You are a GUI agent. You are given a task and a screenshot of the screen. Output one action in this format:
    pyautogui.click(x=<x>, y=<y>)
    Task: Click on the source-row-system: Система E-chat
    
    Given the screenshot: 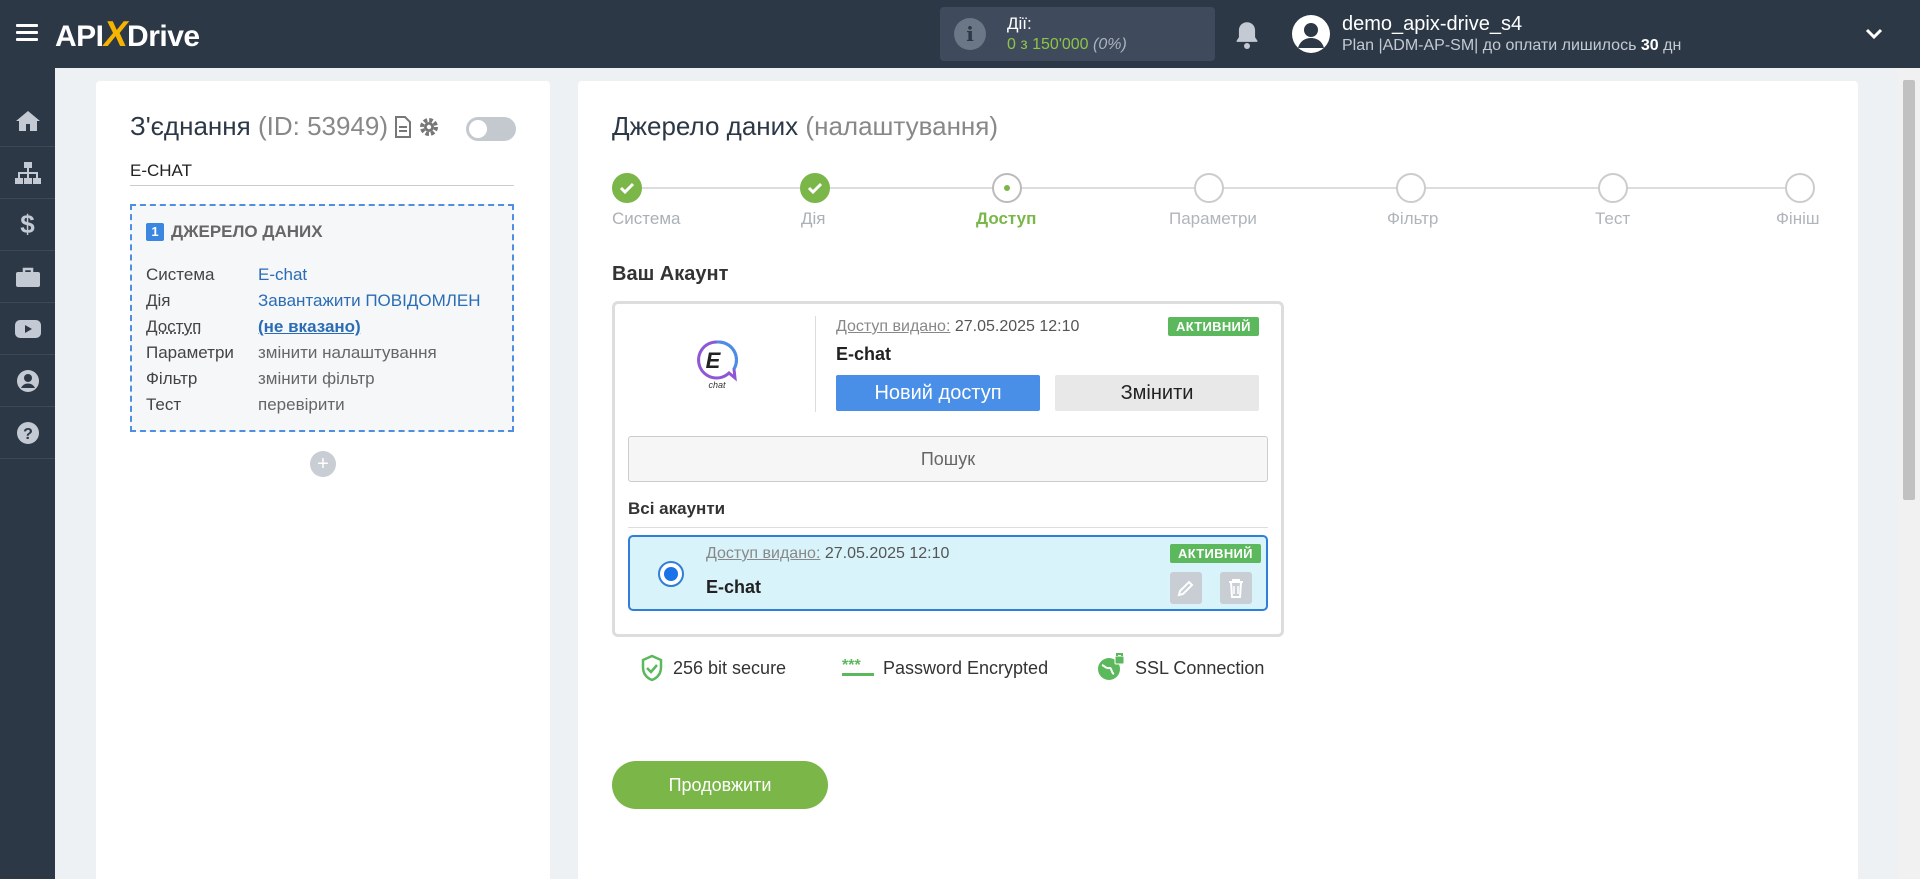 What is the action you would take?
    pyautogui.click(x=326, y=277)
    